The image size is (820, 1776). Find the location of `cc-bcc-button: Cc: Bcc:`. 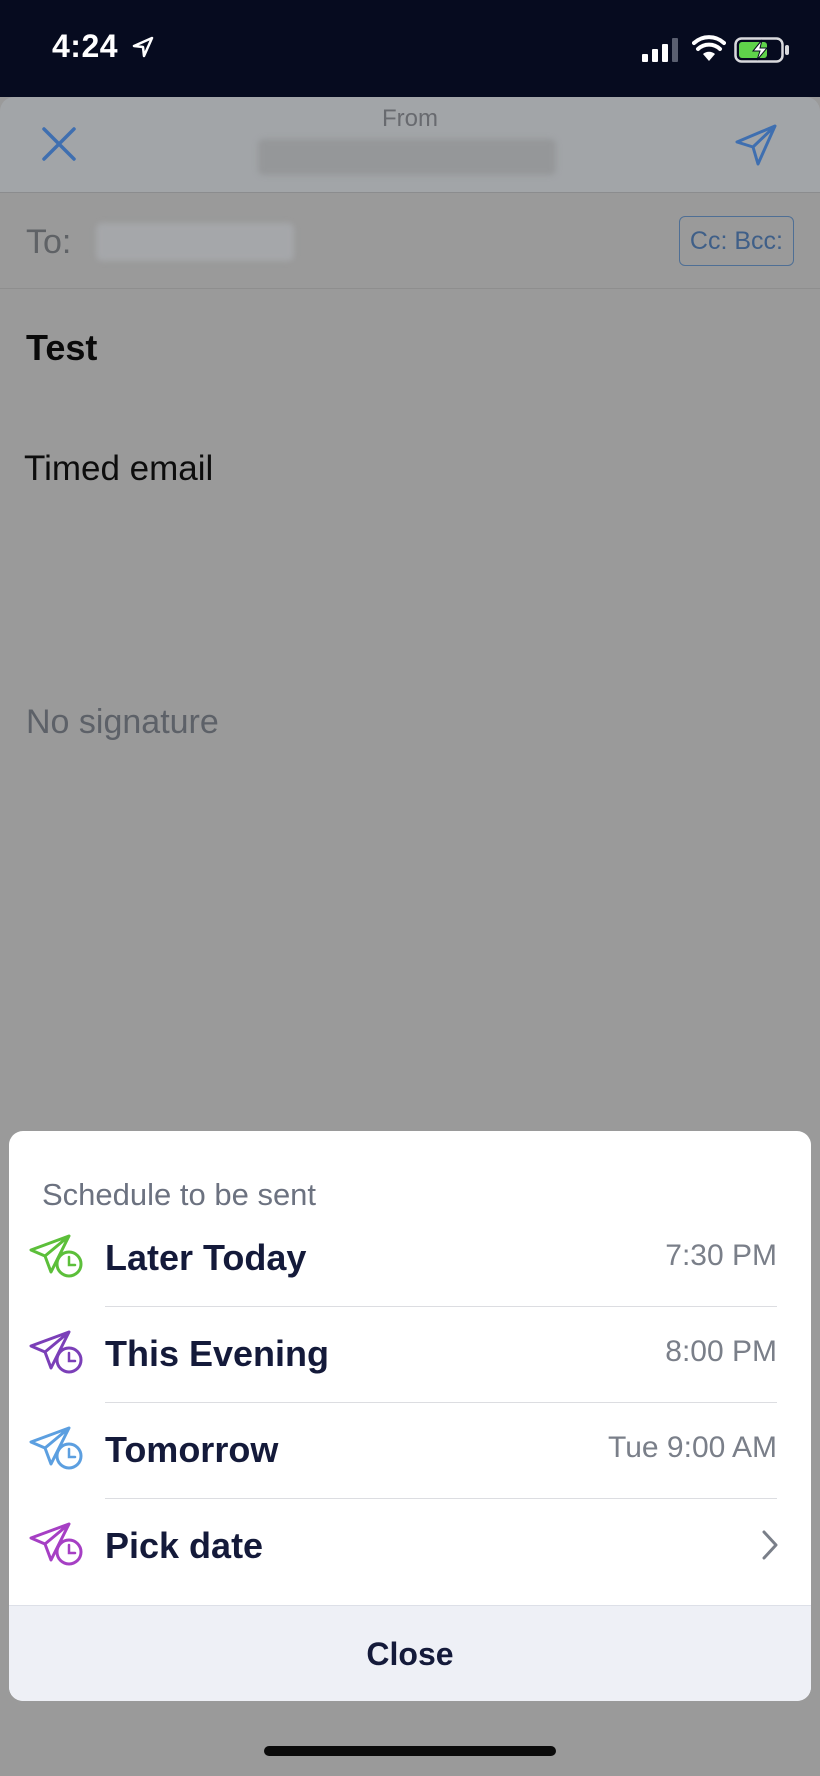

cc-bcc-button: Cc: Bcc: is located at coordinates (736, 241).